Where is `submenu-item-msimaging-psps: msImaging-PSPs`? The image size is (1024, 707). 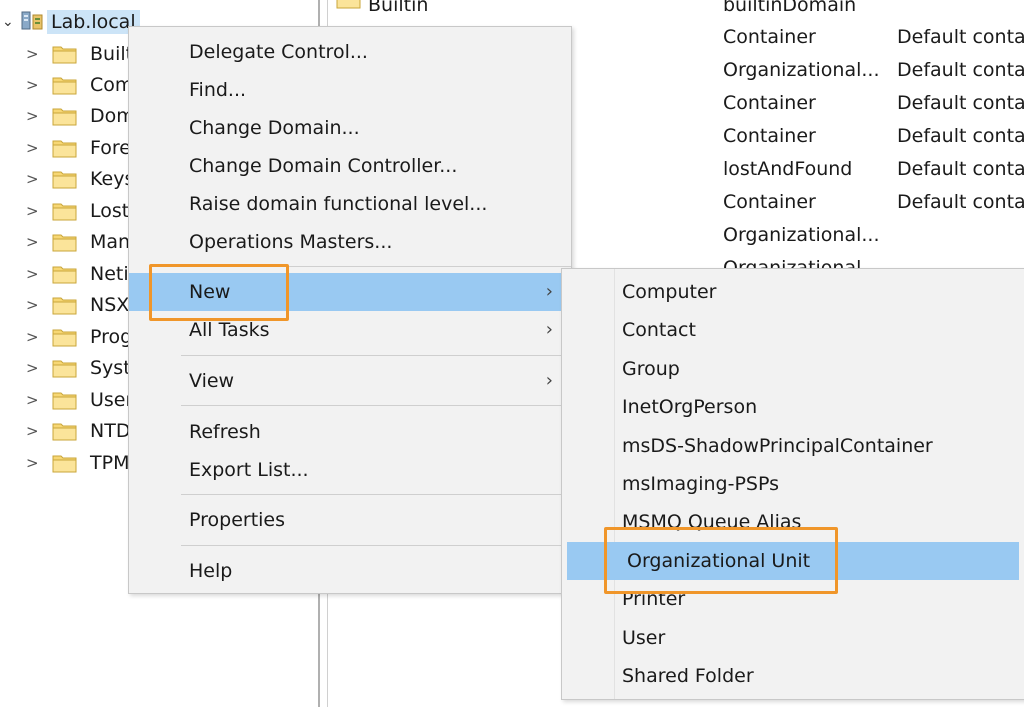 submenu-item-msimaging-psps: msImaging-PSPs is located at coordinates (793, 484).